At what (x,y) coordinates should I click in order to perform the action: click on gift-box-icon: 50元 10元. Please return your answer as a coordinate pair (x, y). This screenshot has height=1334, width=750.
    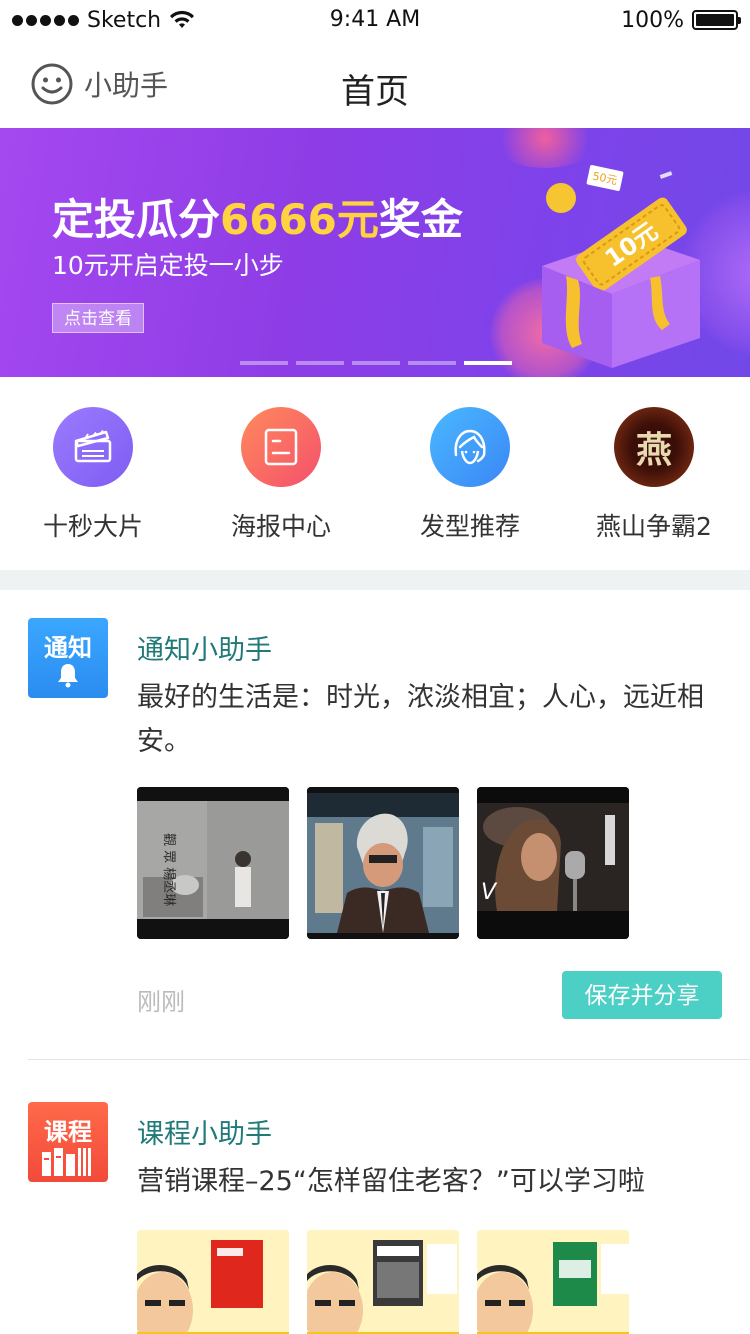
    Looking at the image, I should click on (621, 266).